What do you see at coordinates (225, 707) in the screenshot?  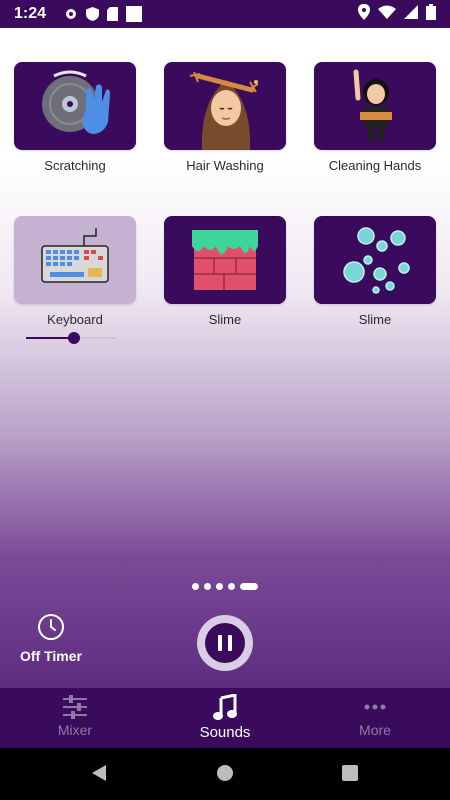 I see `music-note-icon` at bounding box center [225, 707].